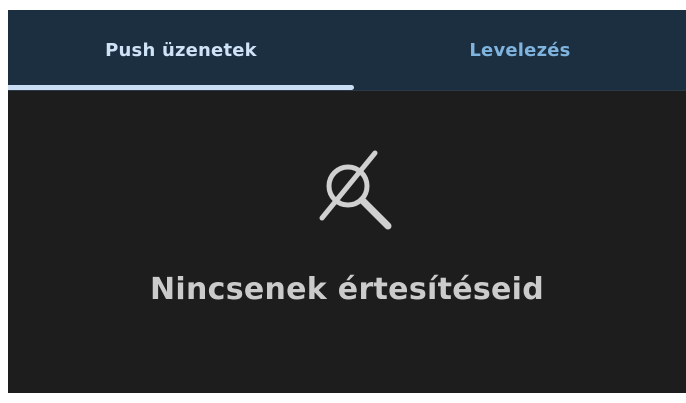  I want to click on tab-push-messages: Push üzenetek, so click(181, 50).